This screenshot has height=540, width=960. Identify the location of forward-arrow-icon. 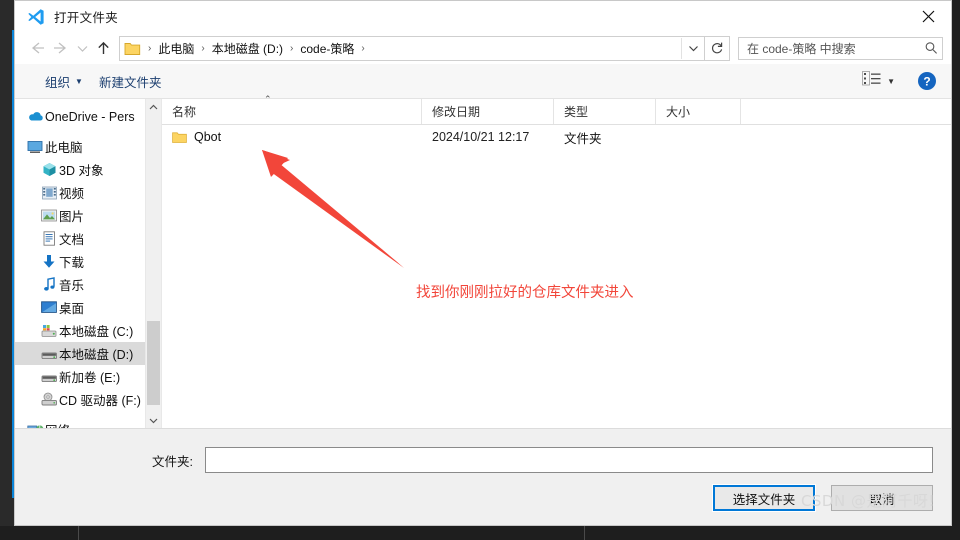
(61, 48).